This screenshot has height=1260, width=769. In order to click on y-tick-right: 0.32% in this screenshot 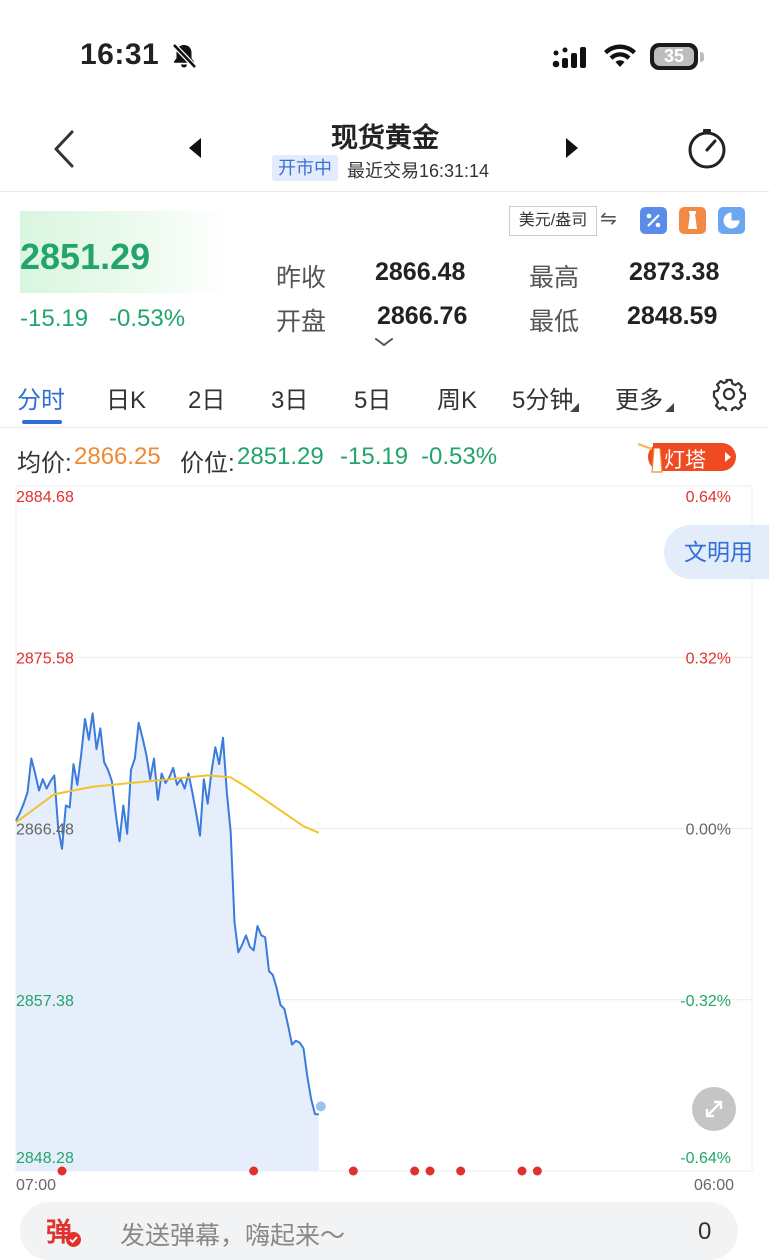, I will do `click(708, 658)`.